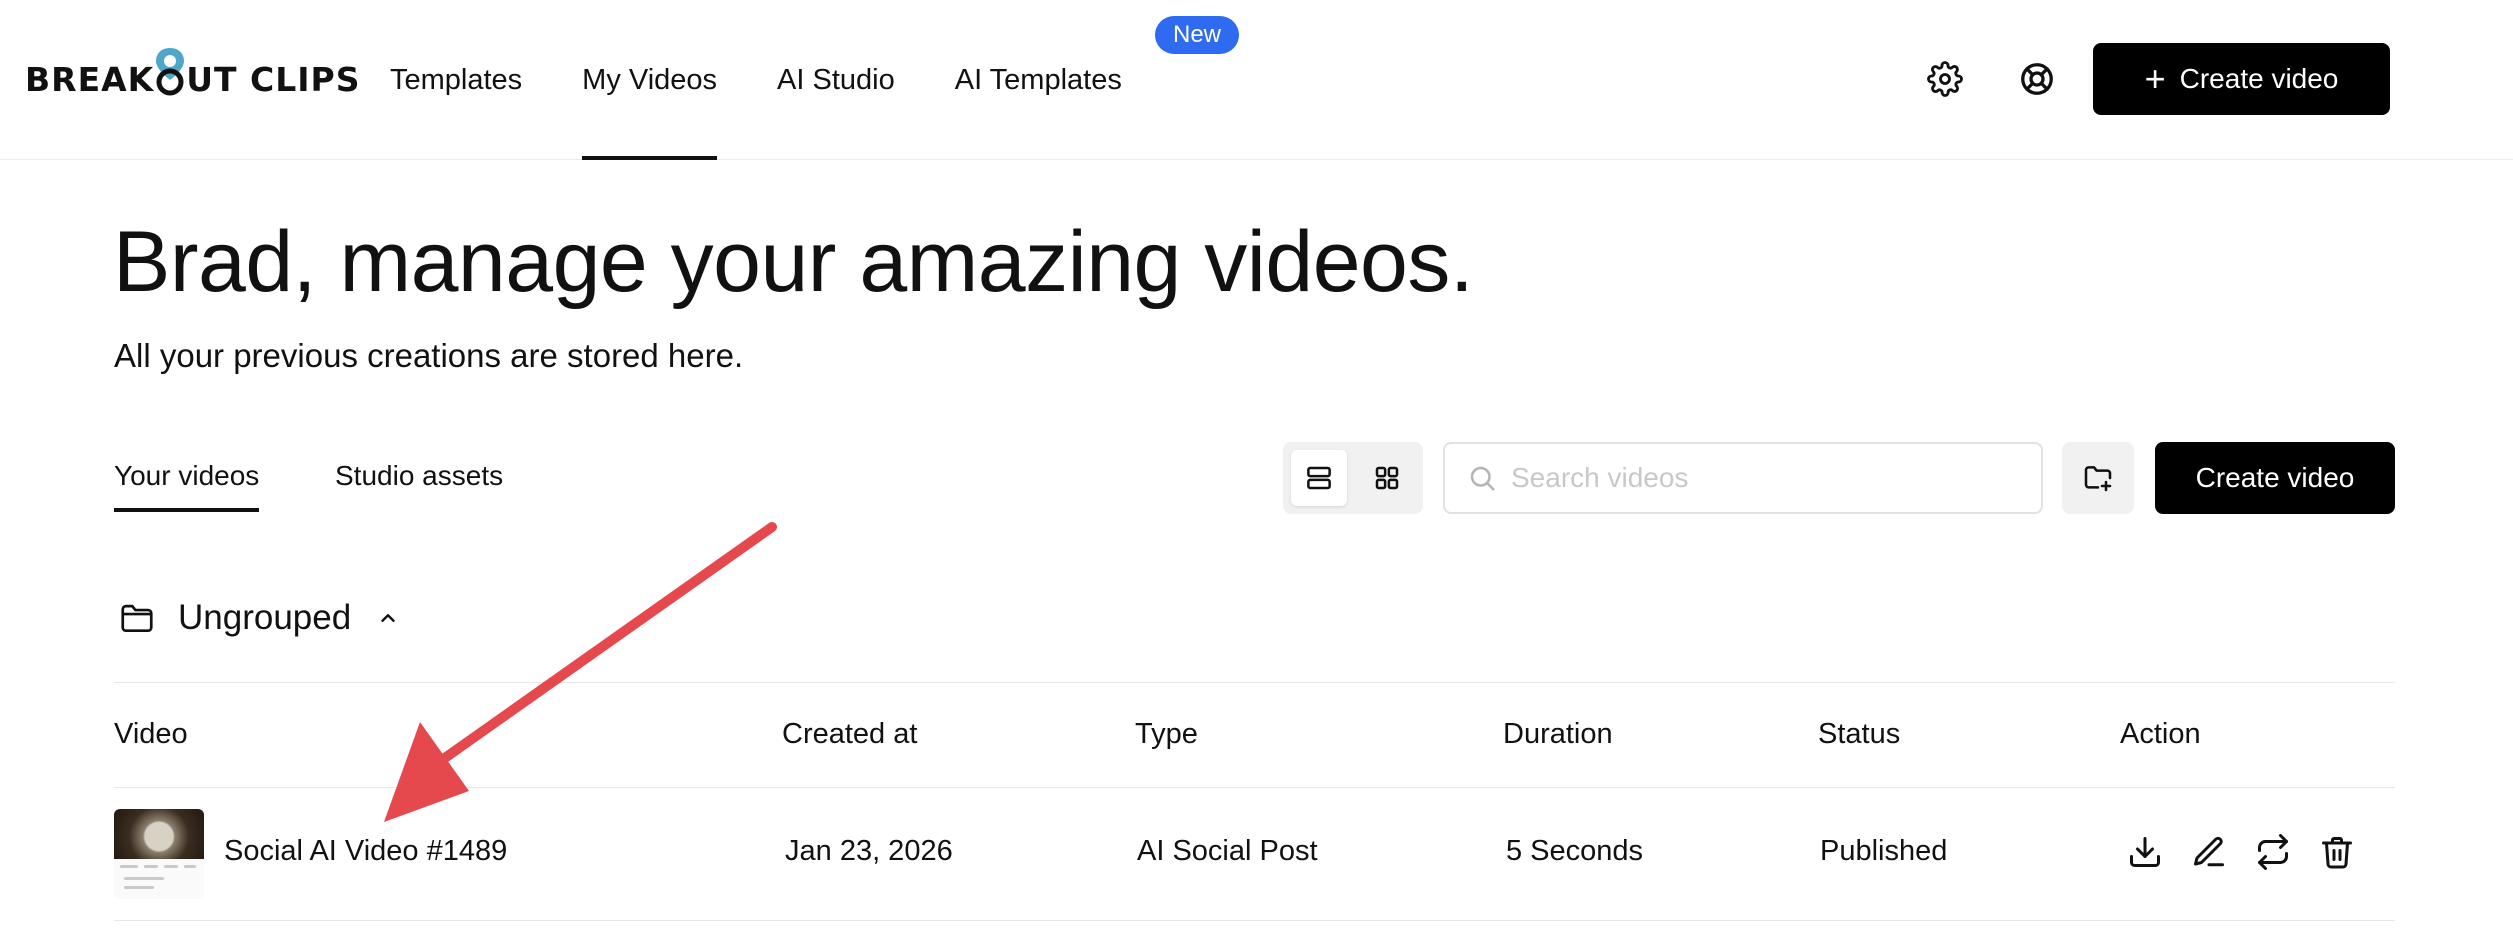 The height and width of the screenshot is (931, 2513). Describe the element at coordinates (419, 486) in the screenshot. I see `tab-studio-assets: Studio assets` at that location.